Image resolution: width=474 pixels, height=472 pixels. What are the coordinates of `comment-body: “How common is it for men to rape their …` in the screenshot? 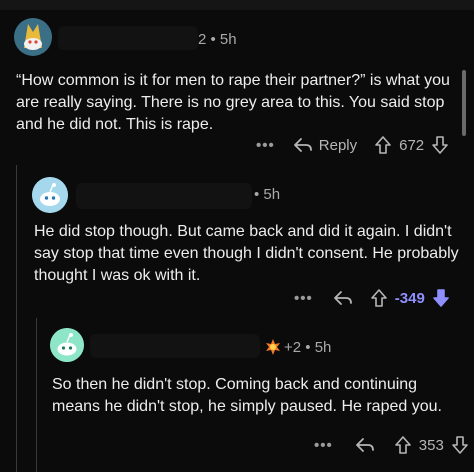 It's located at (233, 102).